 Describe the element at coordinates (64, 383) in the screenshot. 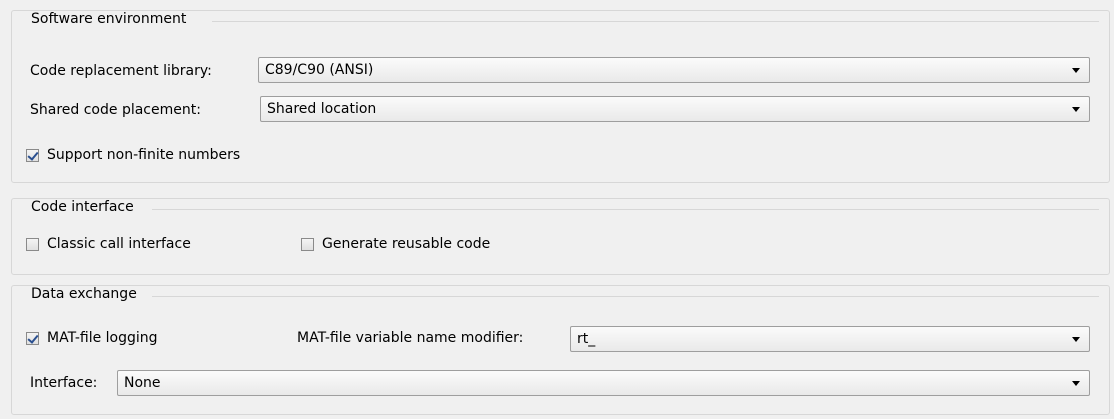

I see `interface-label: Interface:` at that location.